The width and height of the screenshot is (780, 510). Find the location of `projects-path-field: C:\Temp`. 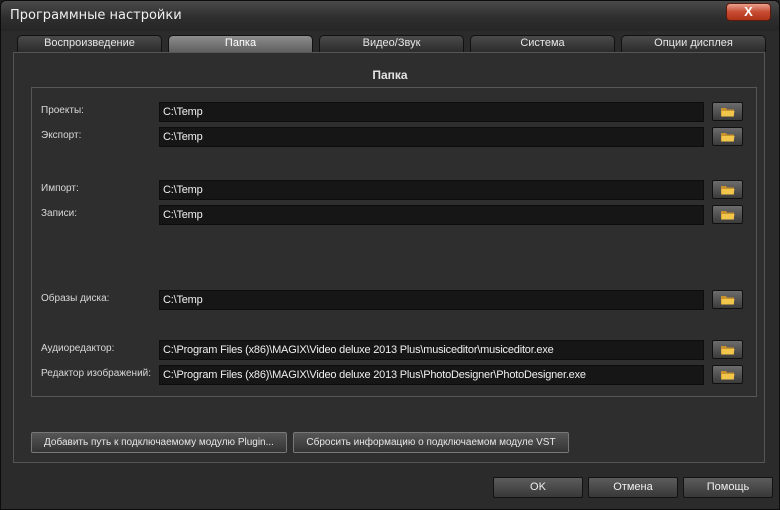

projects-path-field: C:\Temp is located at coordinates (431, 112).